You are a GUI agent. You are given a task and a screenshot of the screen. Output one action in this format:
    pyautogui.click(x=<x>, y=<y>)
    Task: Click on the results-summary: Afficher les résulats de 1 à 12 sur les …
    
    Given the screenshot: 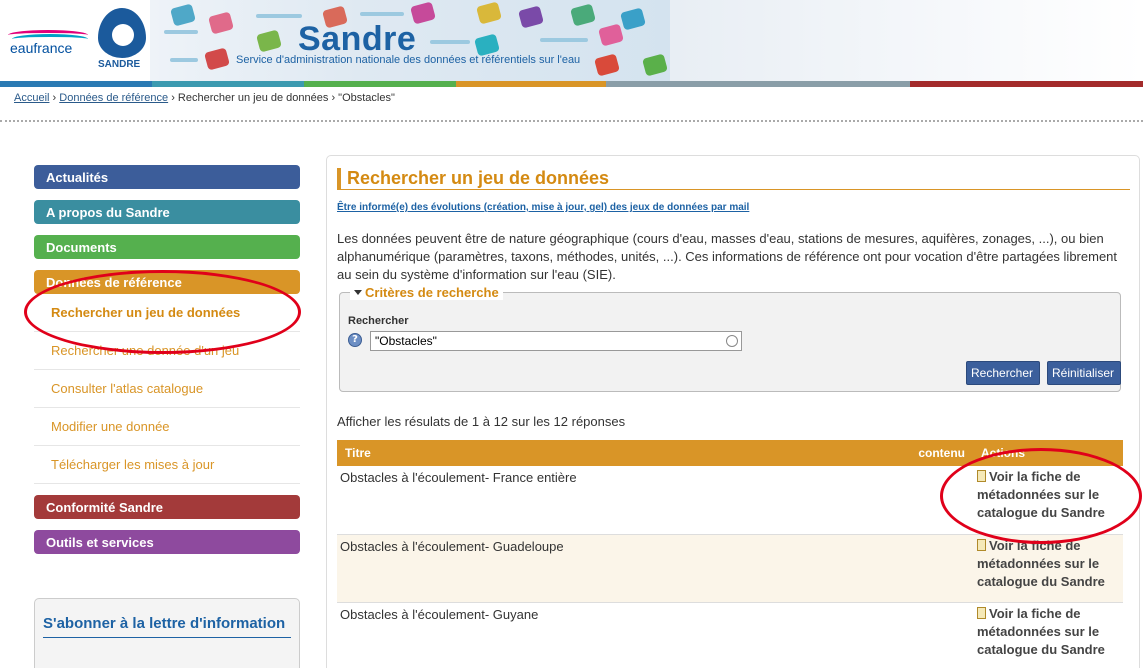 What is the action you would take?
    pyautogui.click(x=481, y=421)
    